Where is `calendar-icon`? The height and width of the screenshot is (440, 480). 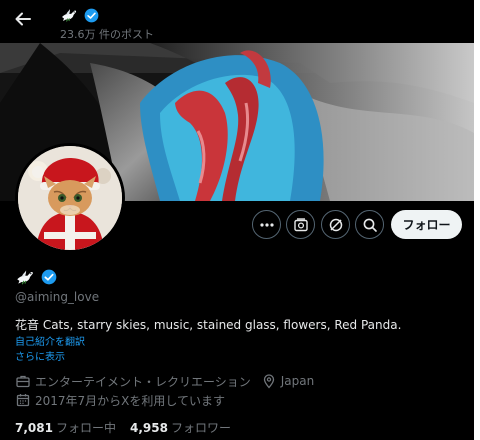
calendar-icon is located at coordinates (23, 400).